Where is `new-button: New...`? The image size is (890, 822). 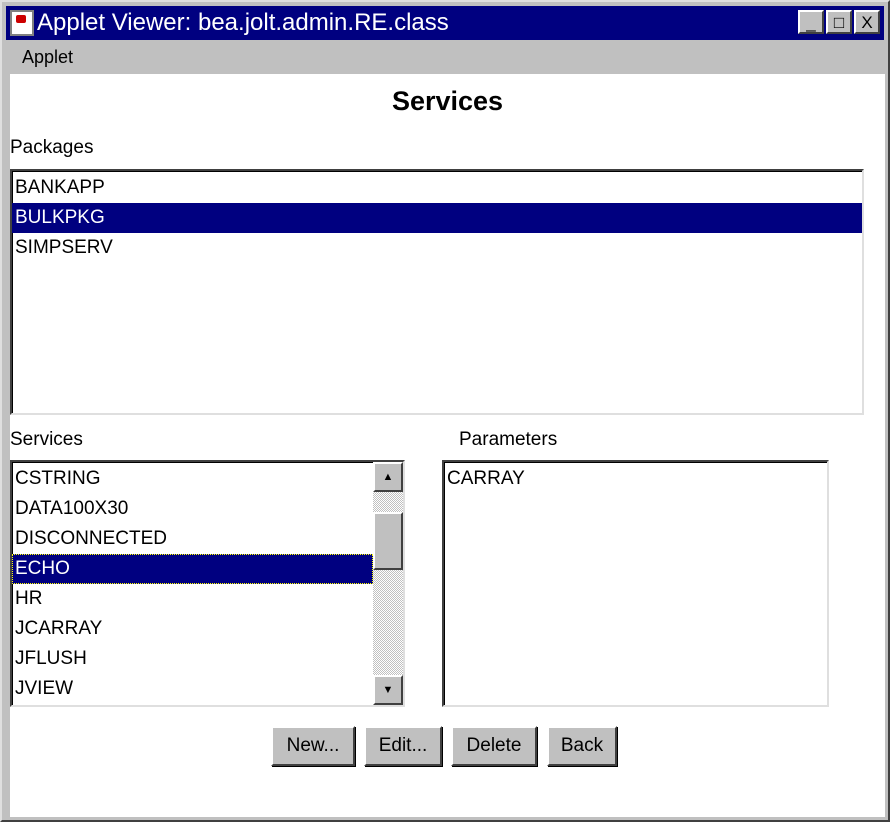
new-button: New... is located at coordinates (313, 746).